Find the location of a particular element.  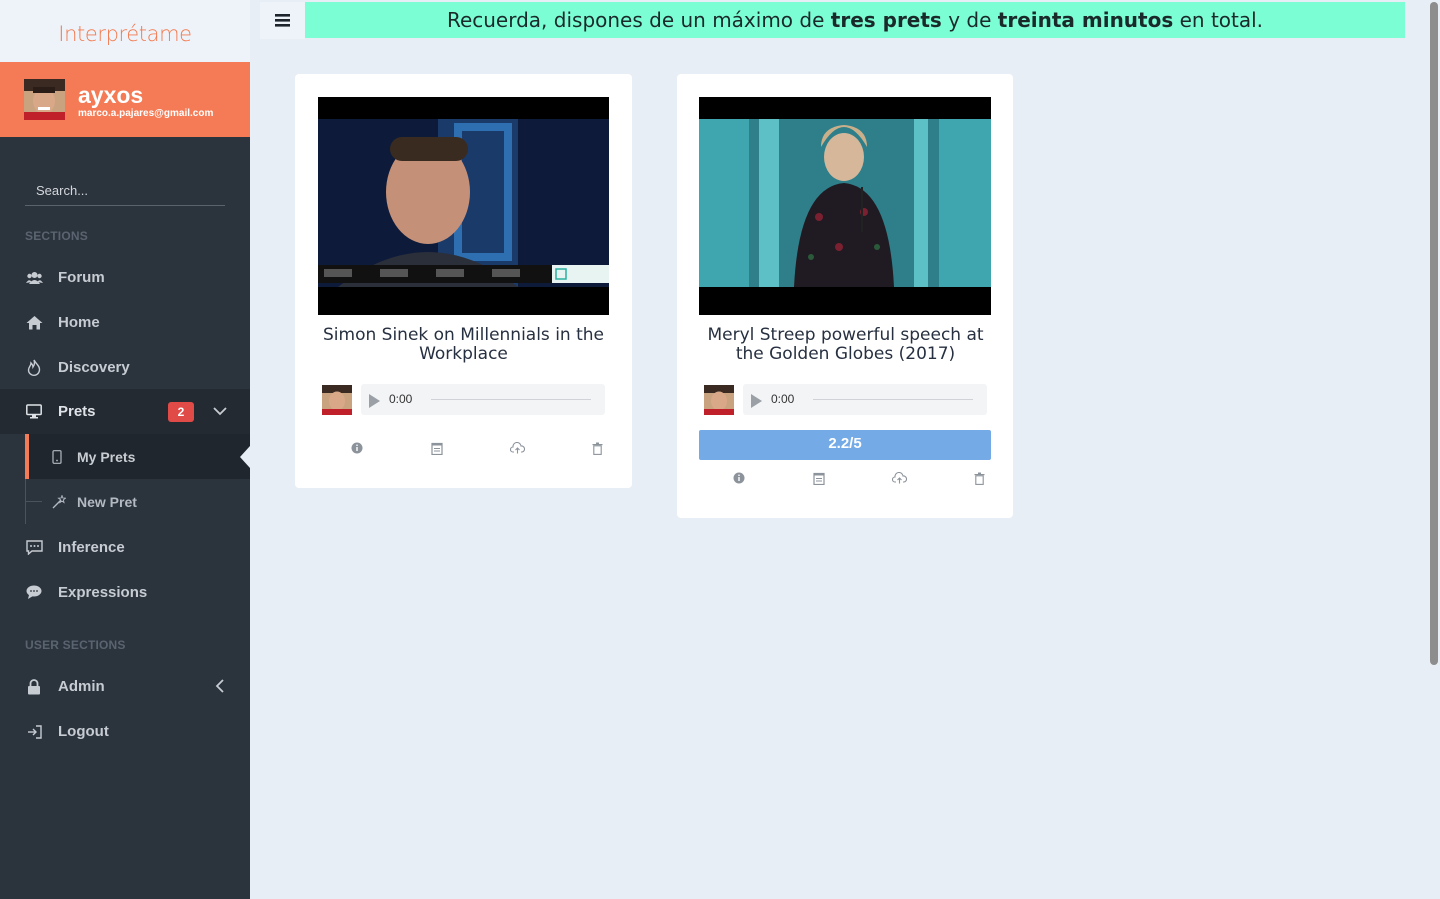

banner-bold-minutes: treinta minutos is located at coordinates (1085, 20).